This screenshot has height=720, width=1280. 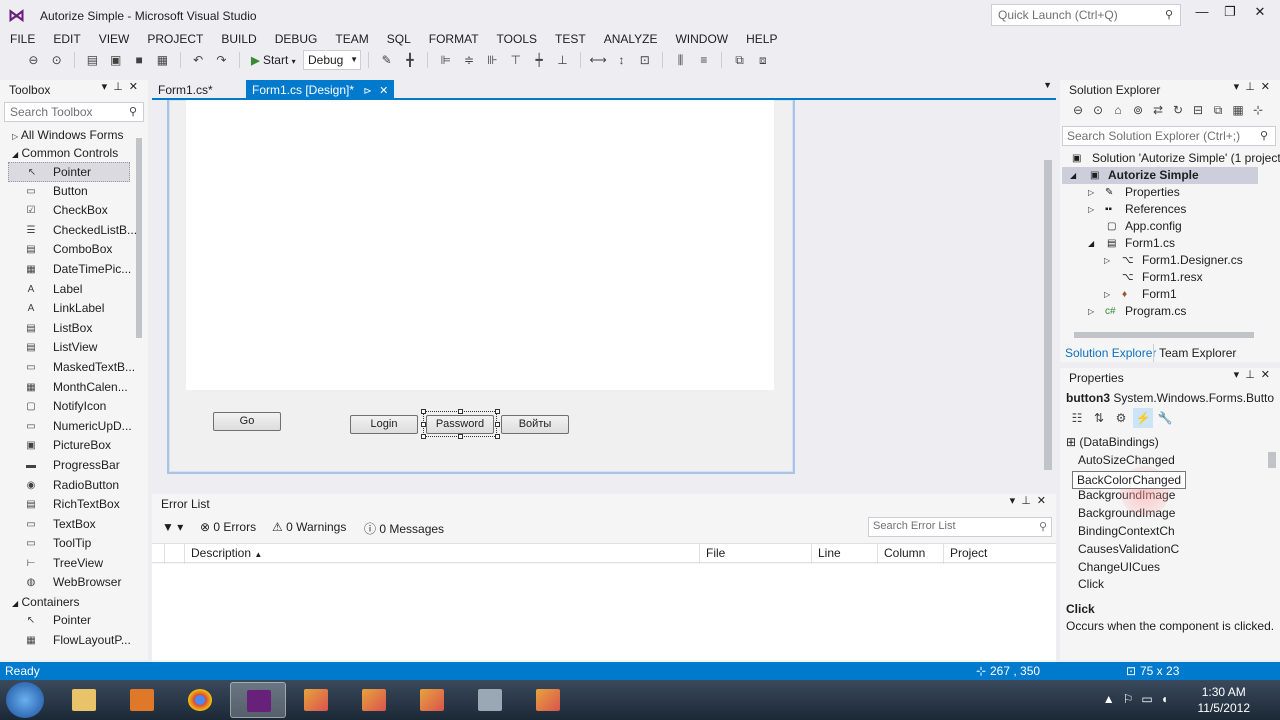 I want to click on bring-to-front-icon: ⧉, so click(x=740, y=60).